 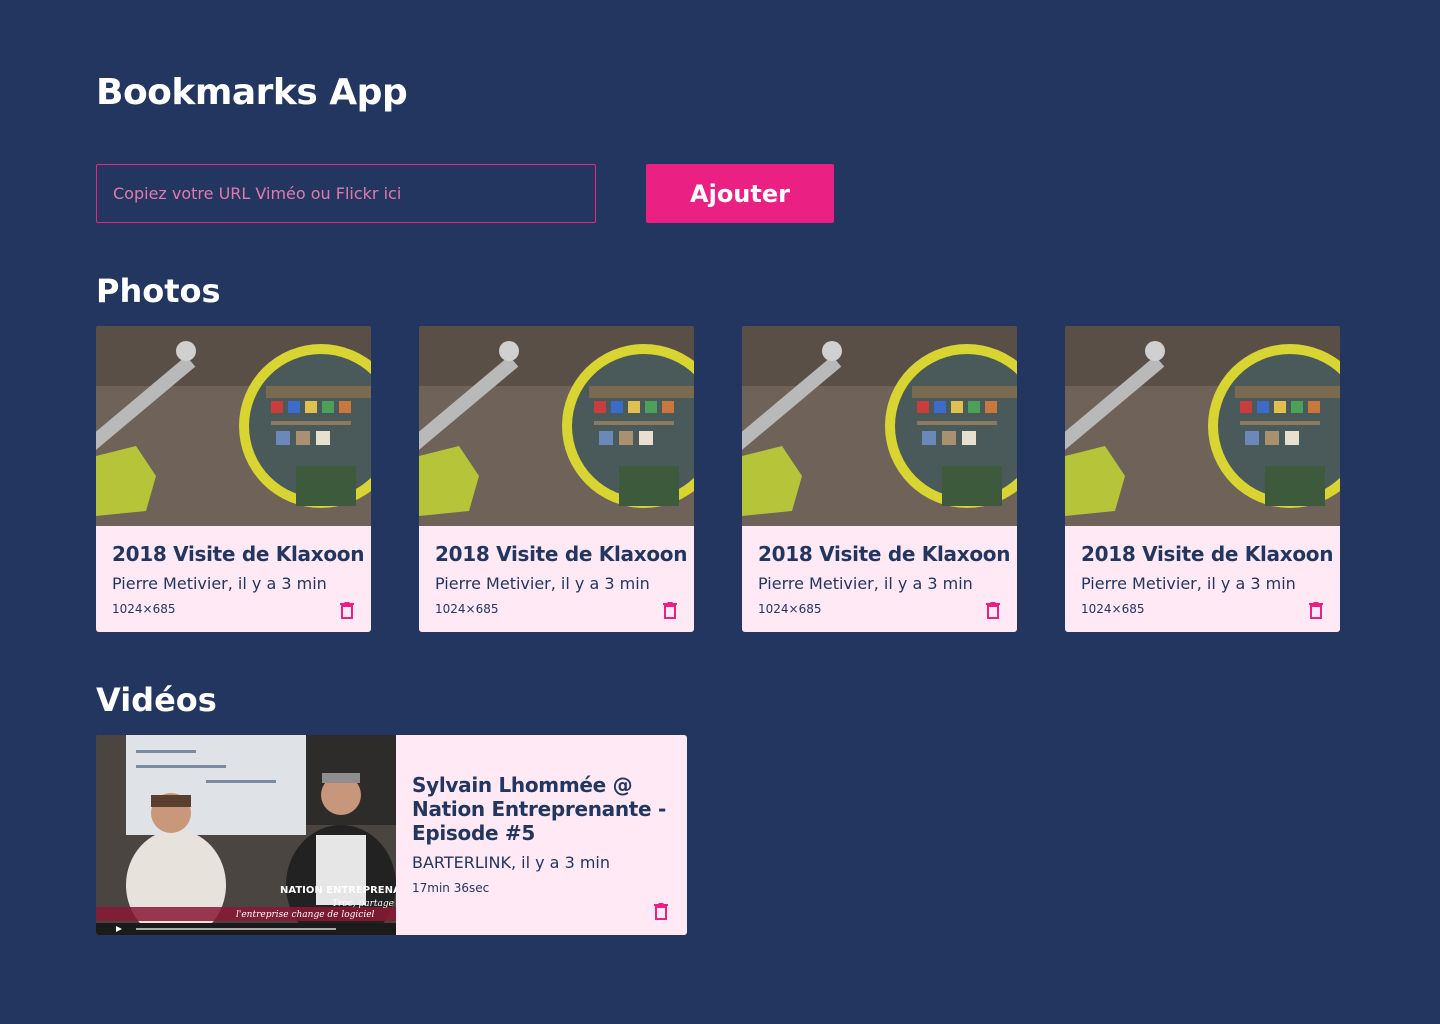 I want to click on app-title: Bookmarks App, so click(x=252, y=92).